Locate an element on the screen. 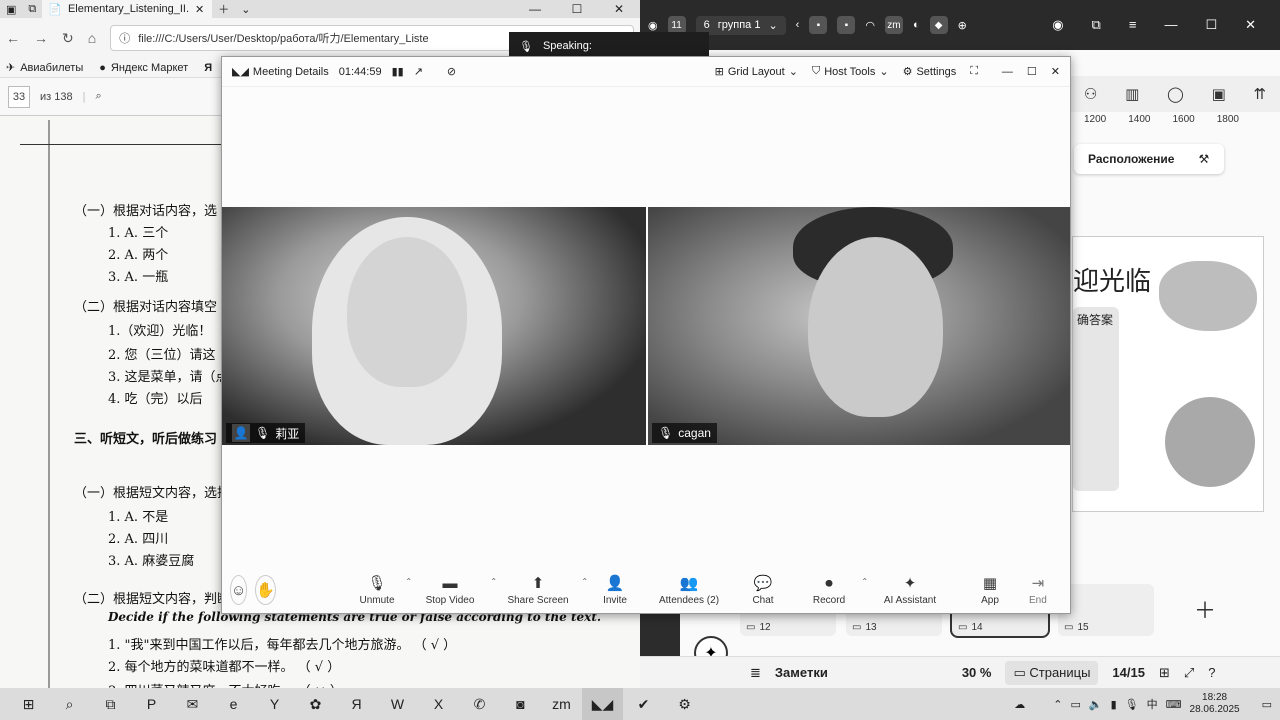 The image size is (1280, 720). tab-icon-d: ◐ is located at coordinates (916, 25).